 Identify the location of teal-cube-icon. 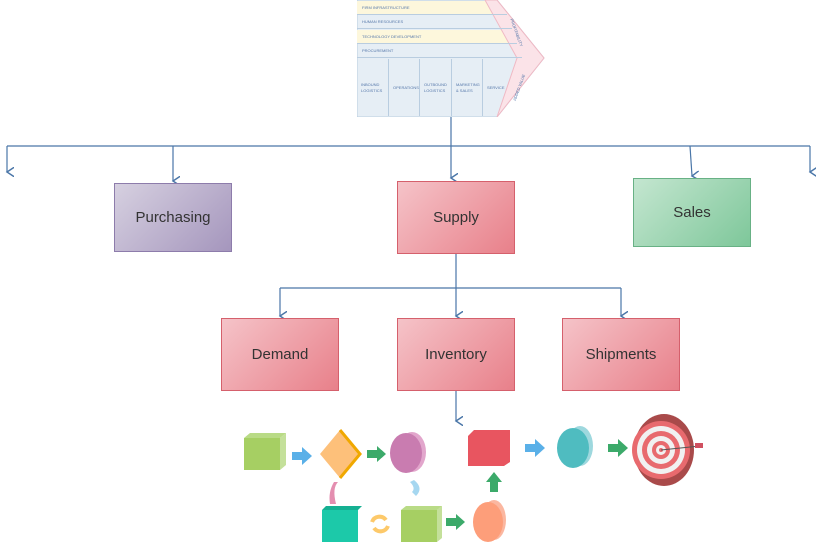
(342, 524).